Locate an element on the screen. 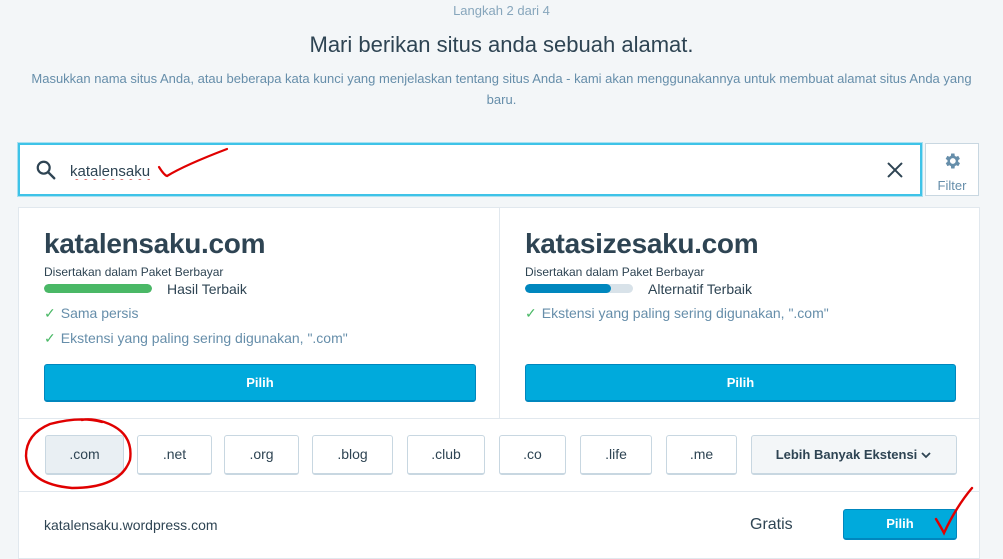  tld-button-me: .me is located at coordinates (701, 455).